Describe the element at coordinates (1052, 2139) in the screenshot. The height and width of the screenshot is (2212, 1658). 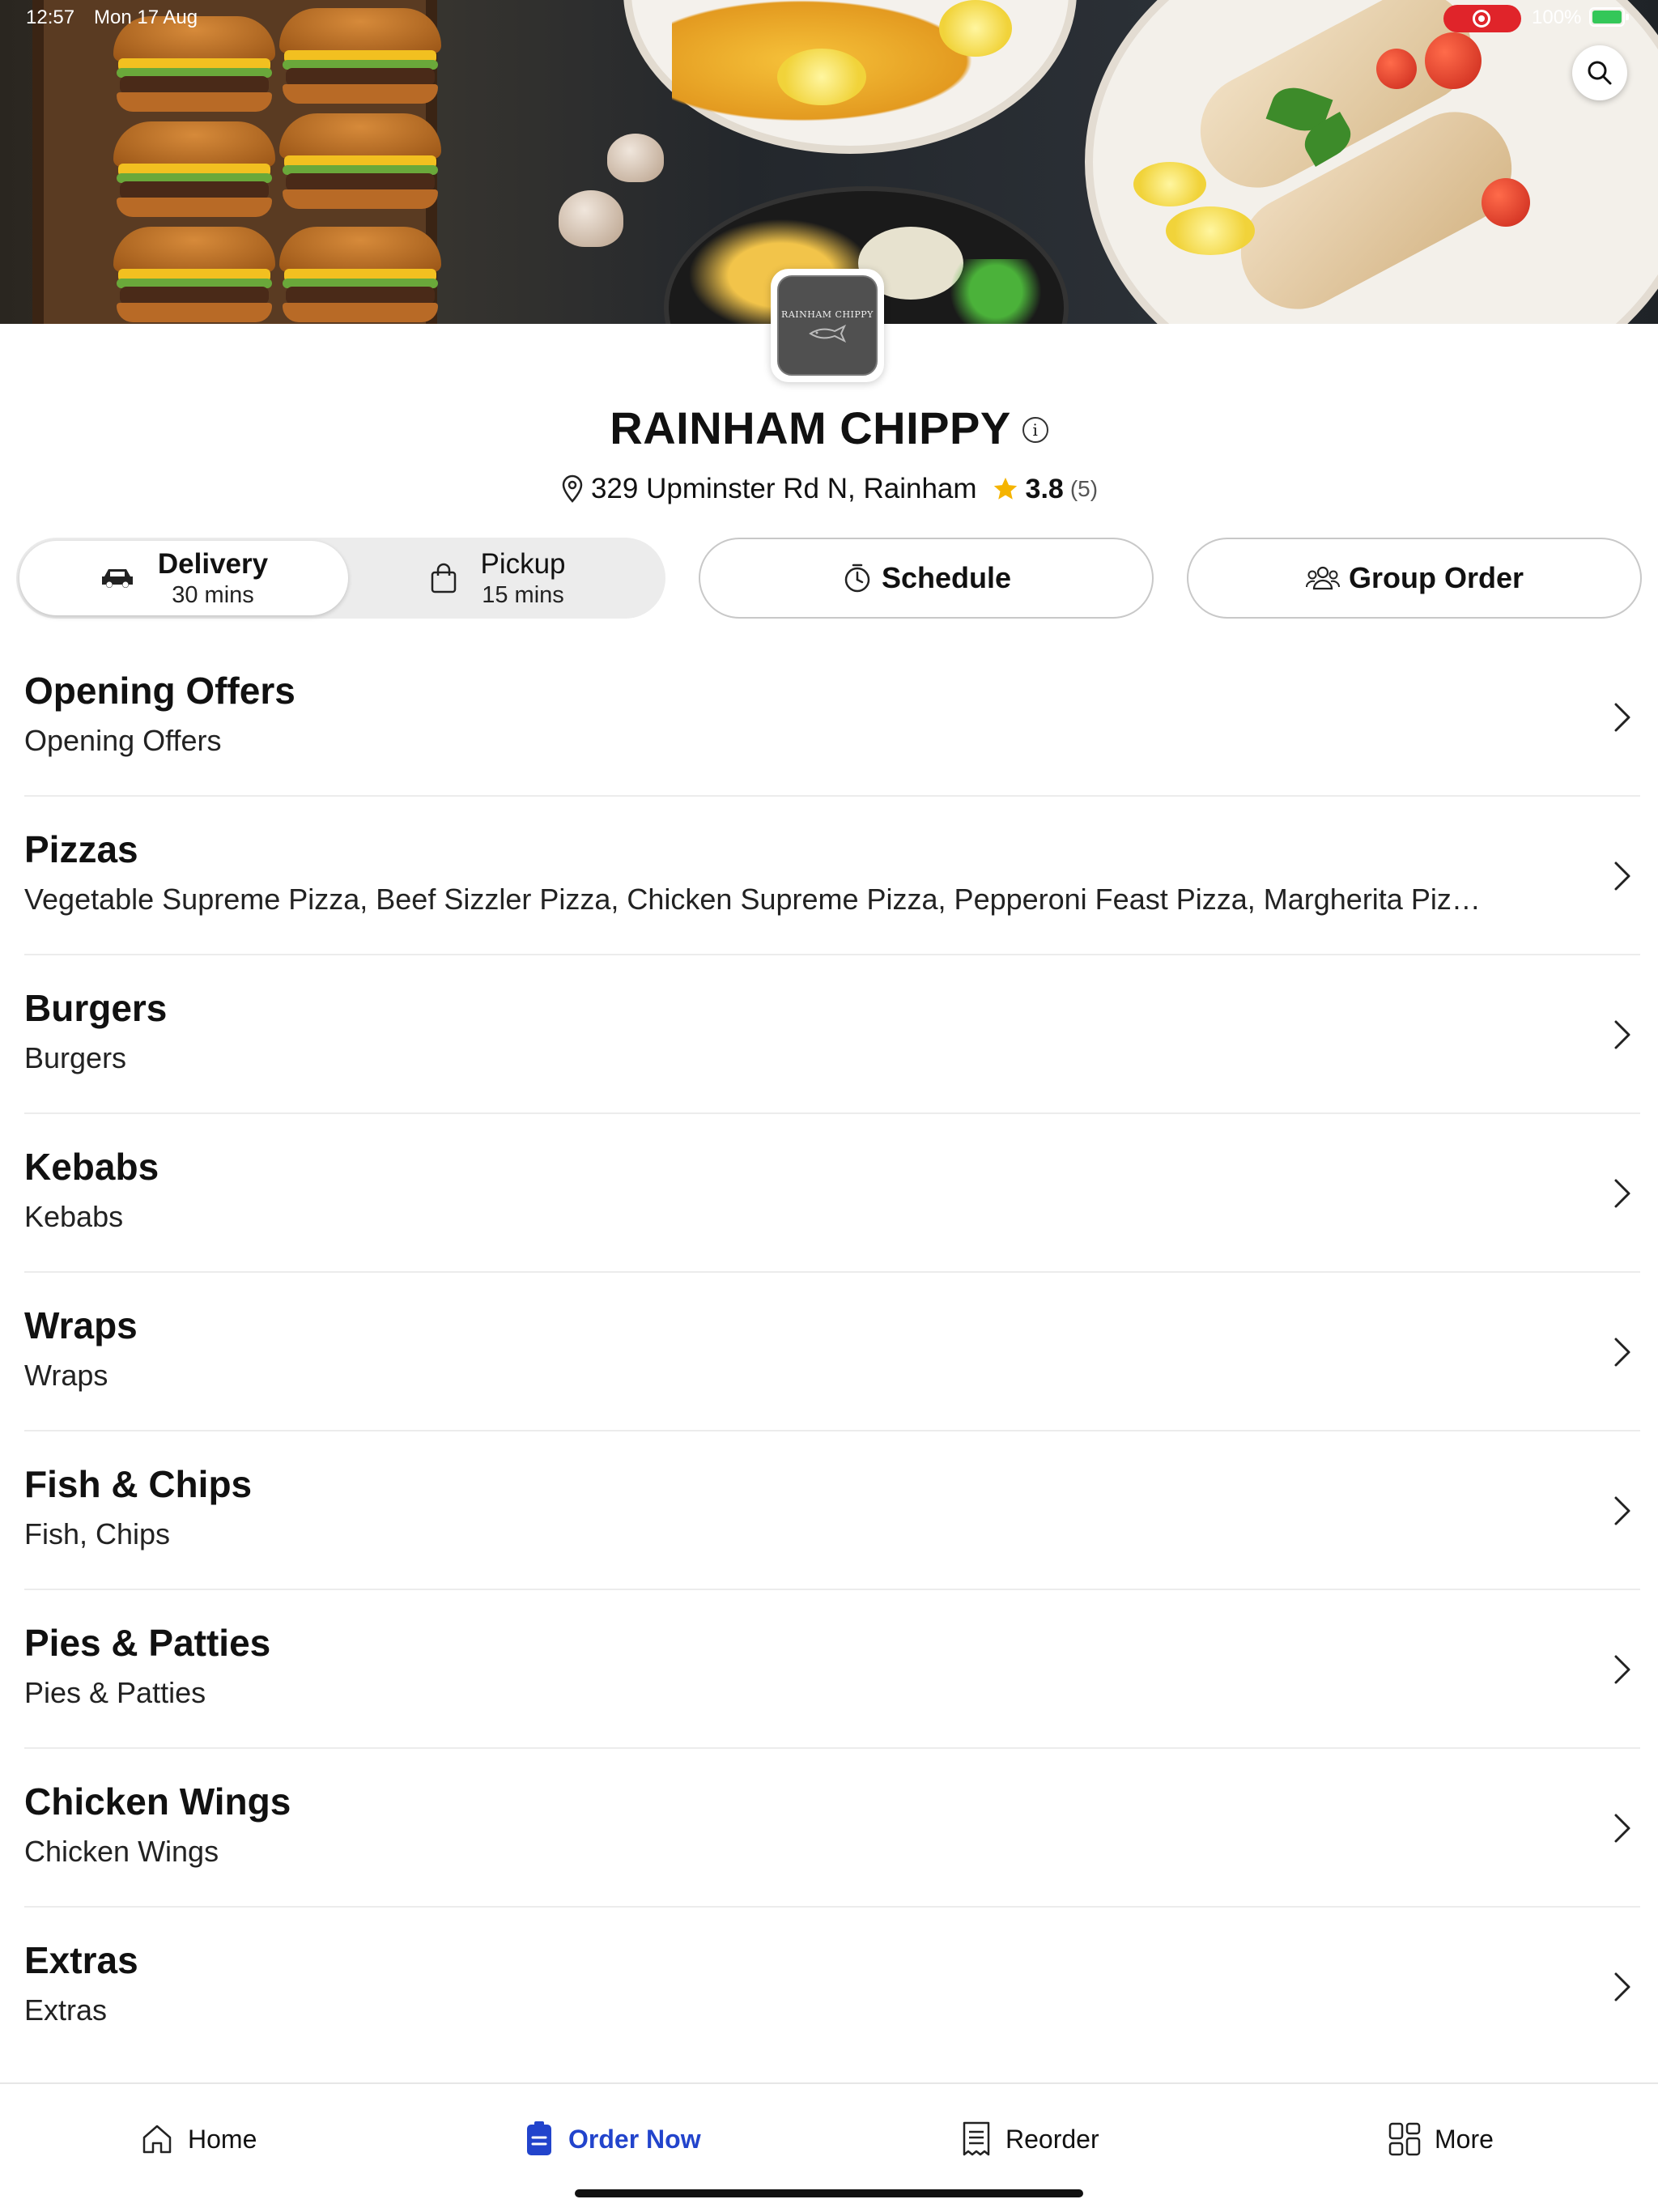
I see `tab-reorder-label: Reorder` at that location.